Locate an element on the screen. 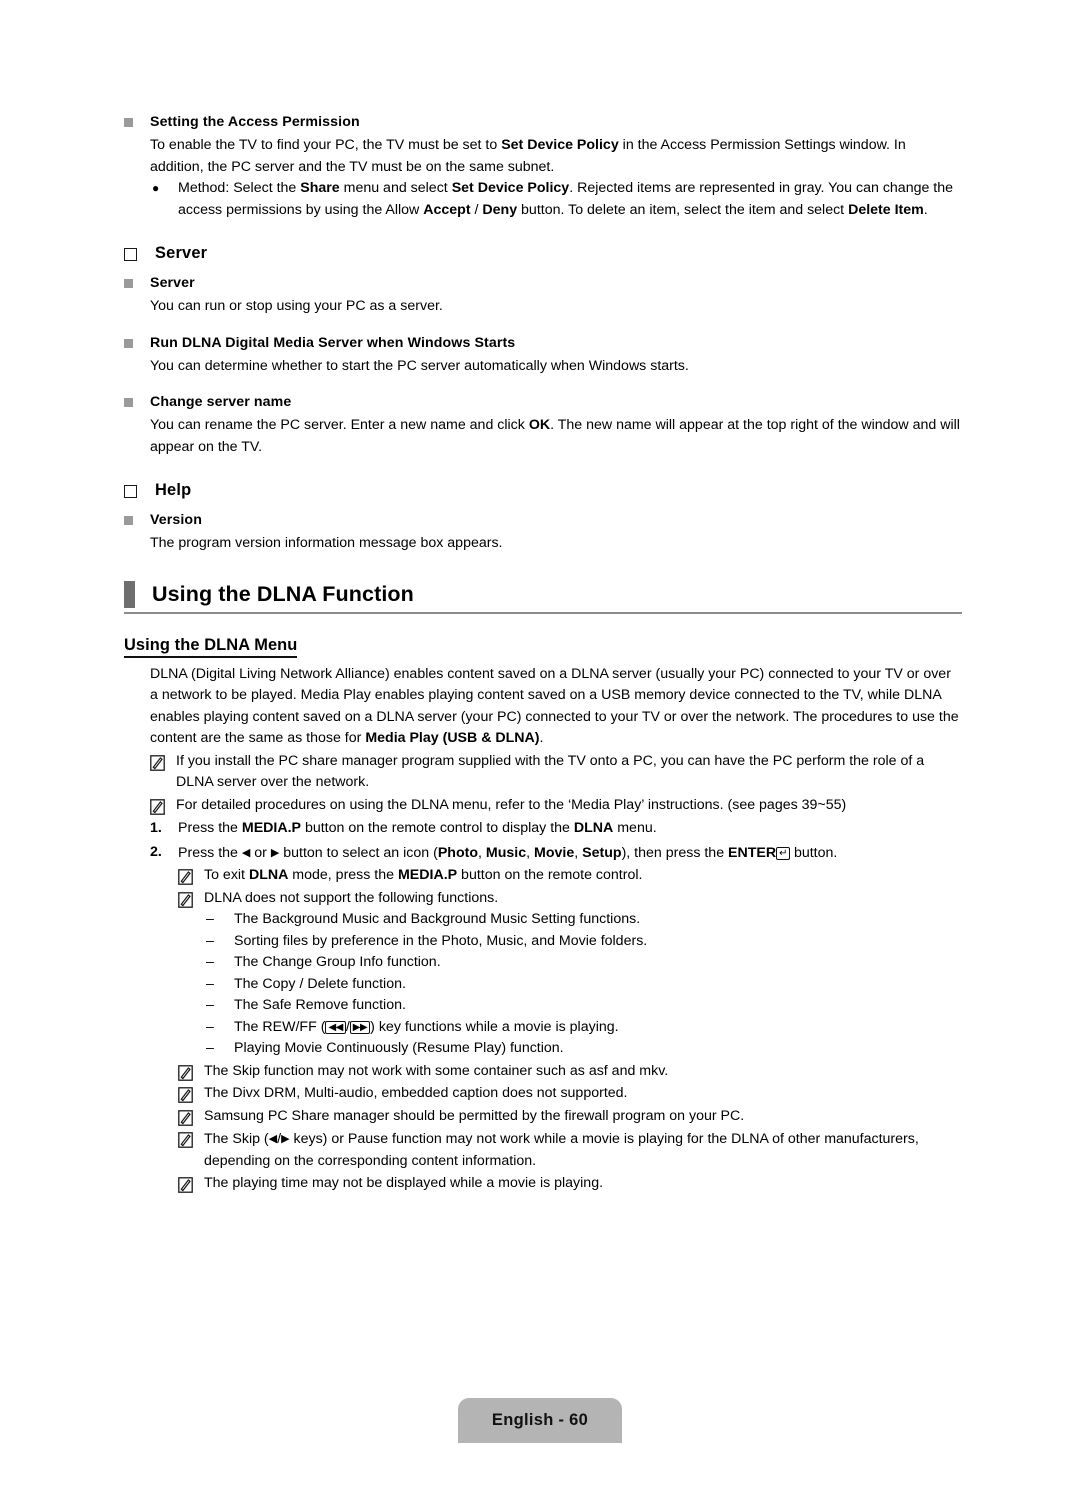  text-run: , is located at coordinates (530, 852).